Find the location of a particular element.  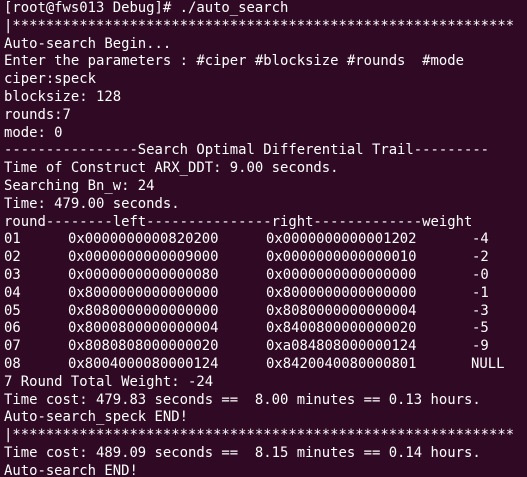

round-cell: 03 is located at coordinates (12, 274).